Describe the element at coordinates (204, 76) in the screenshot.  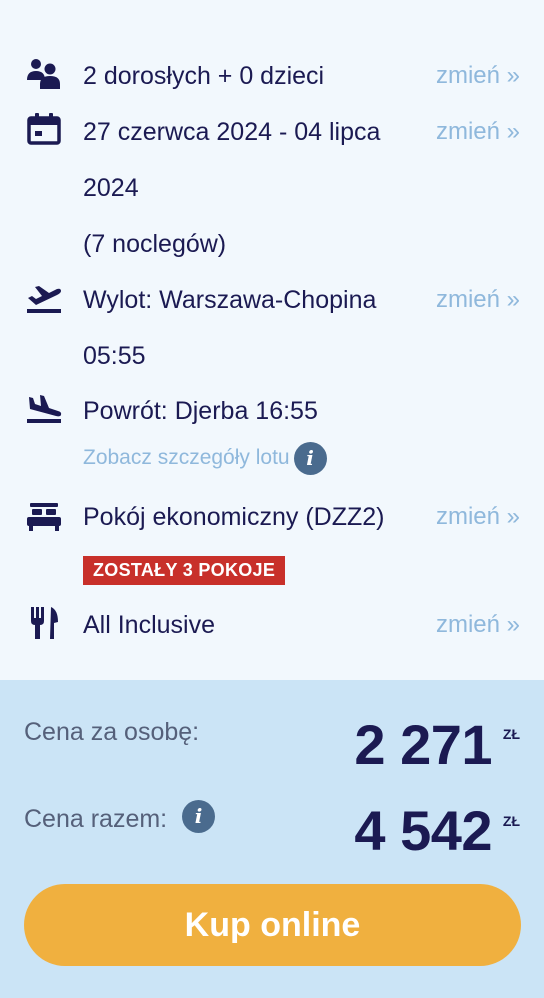
I see `travelers-text: 2 dorosłych + 0 dzieci` at that location.